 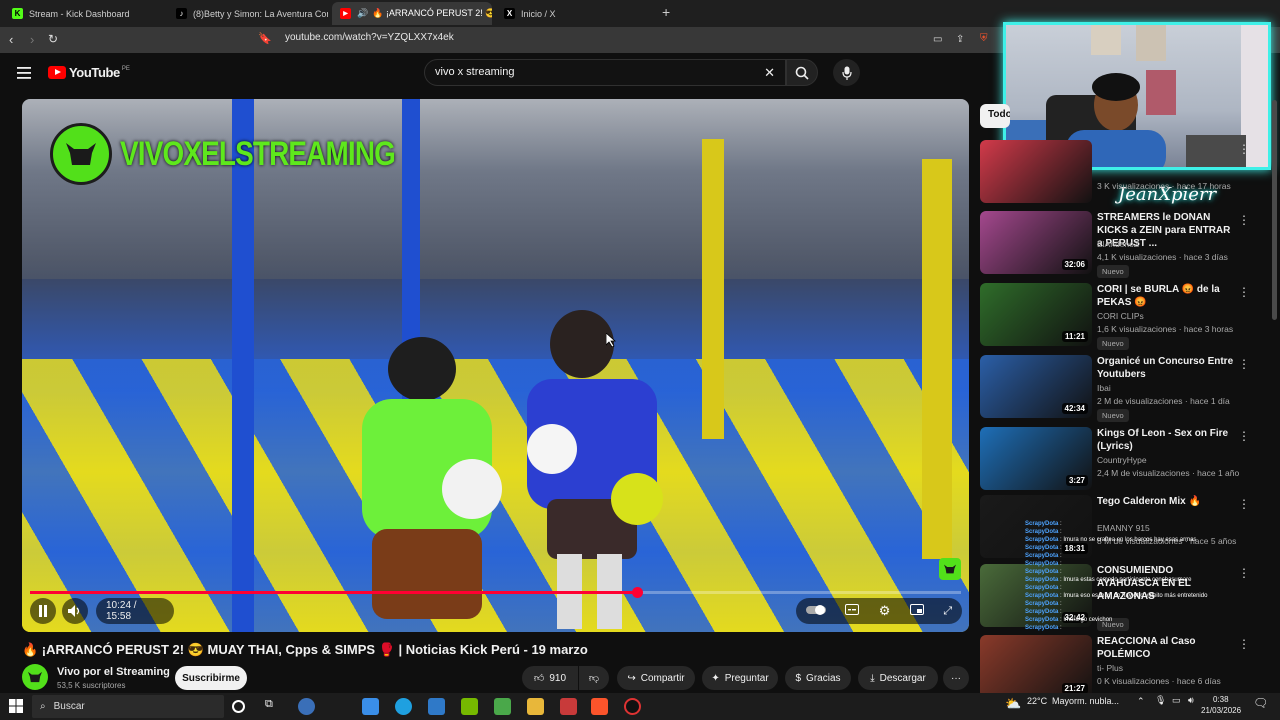 What do you see at coordinates (469, 706) in the screenshot?
I see `nvidia-icon` at bounding box center [469, 706].